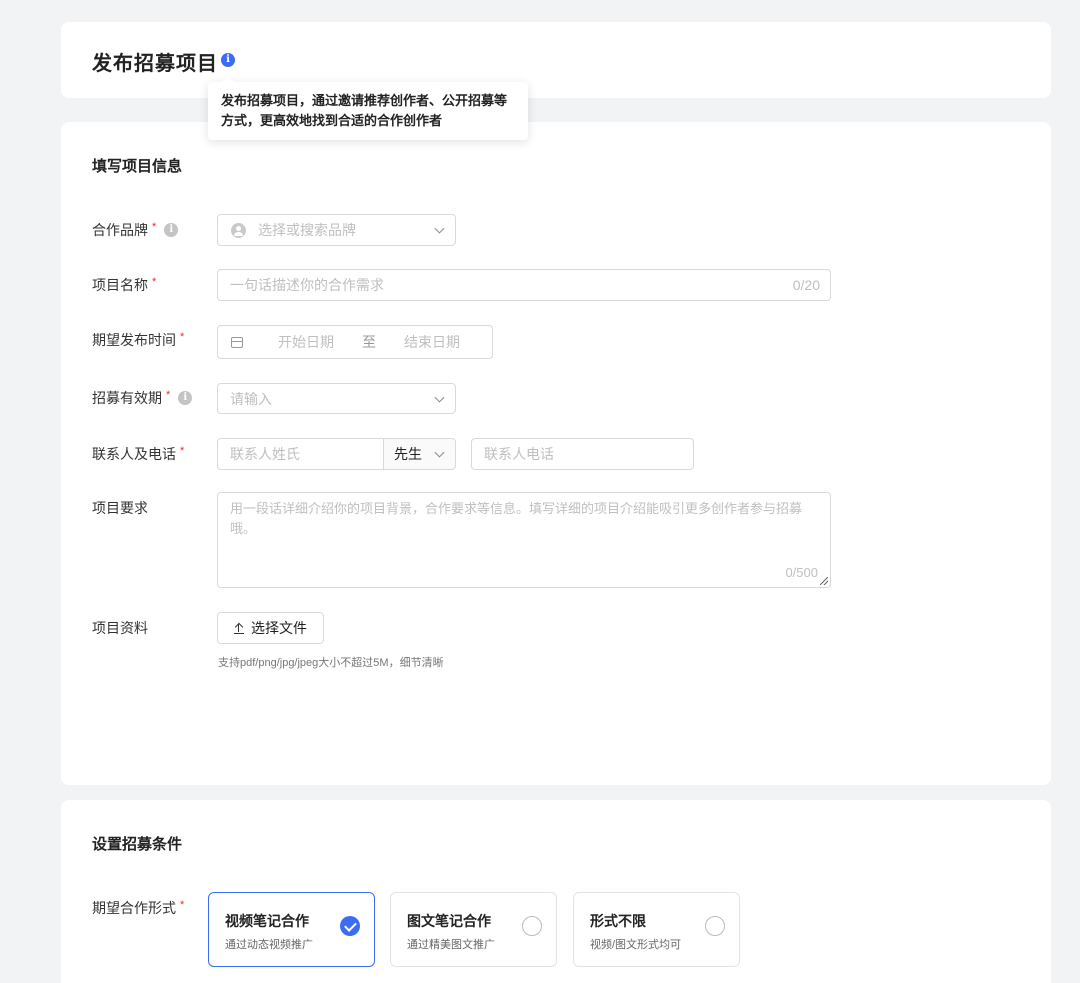 This screenshot has height=983, width=1080. Describe the element at coordinates (432, 342) in the screenshot. I see `end-date-placeholder: 结束日期` at that location.